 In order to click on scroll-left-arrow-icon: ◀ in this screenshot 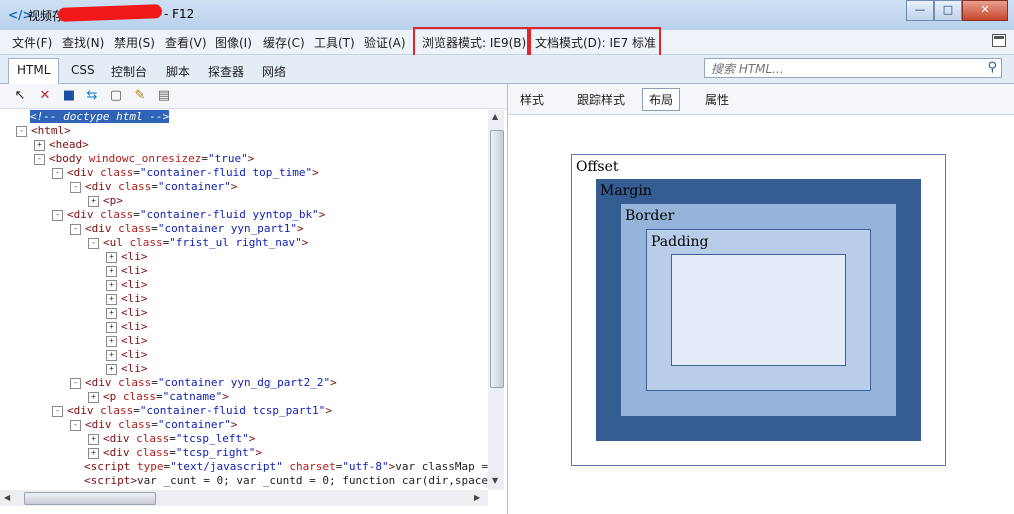, I will do `click(7, 497)`.